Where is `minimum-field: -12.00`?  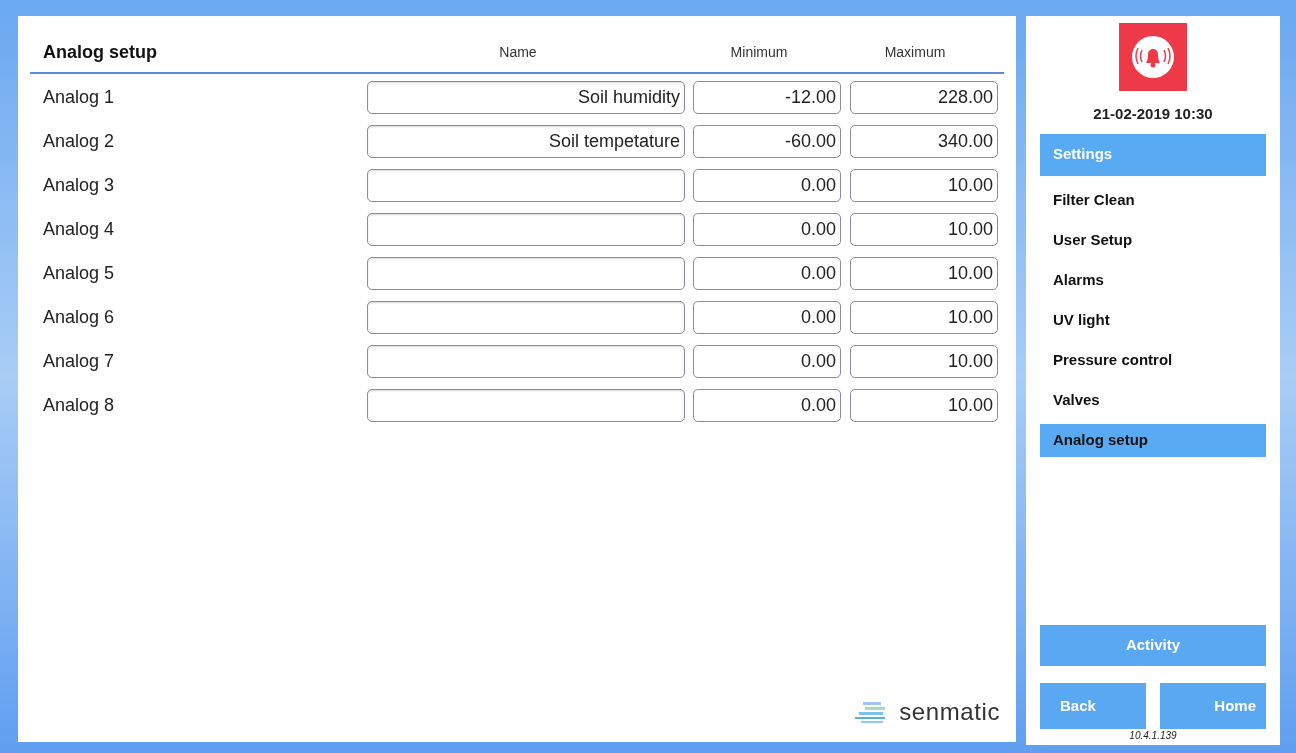 minimum-field: -12.00 is located at coordinates (767, 97).